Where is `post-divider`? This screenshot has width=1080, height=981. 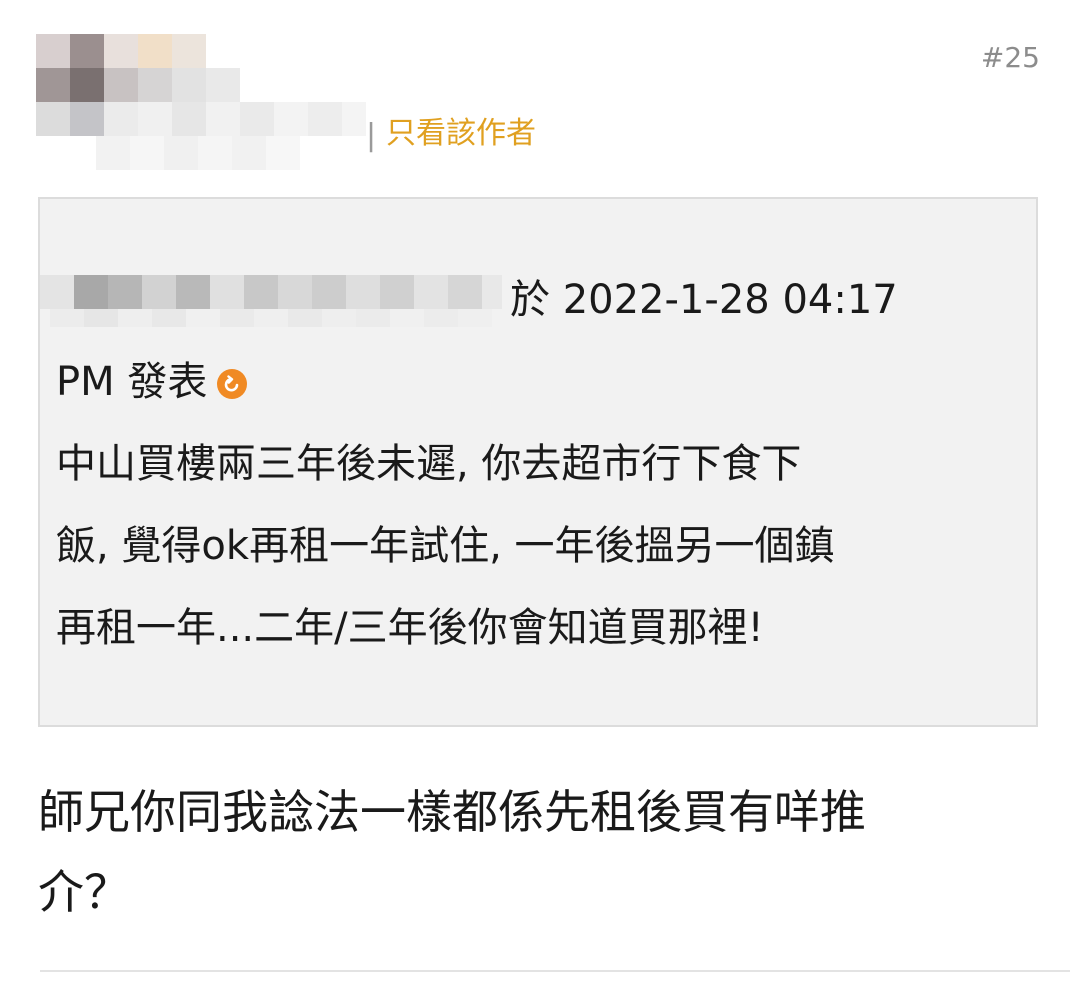 post-divider is located at coordinates (555, 971).